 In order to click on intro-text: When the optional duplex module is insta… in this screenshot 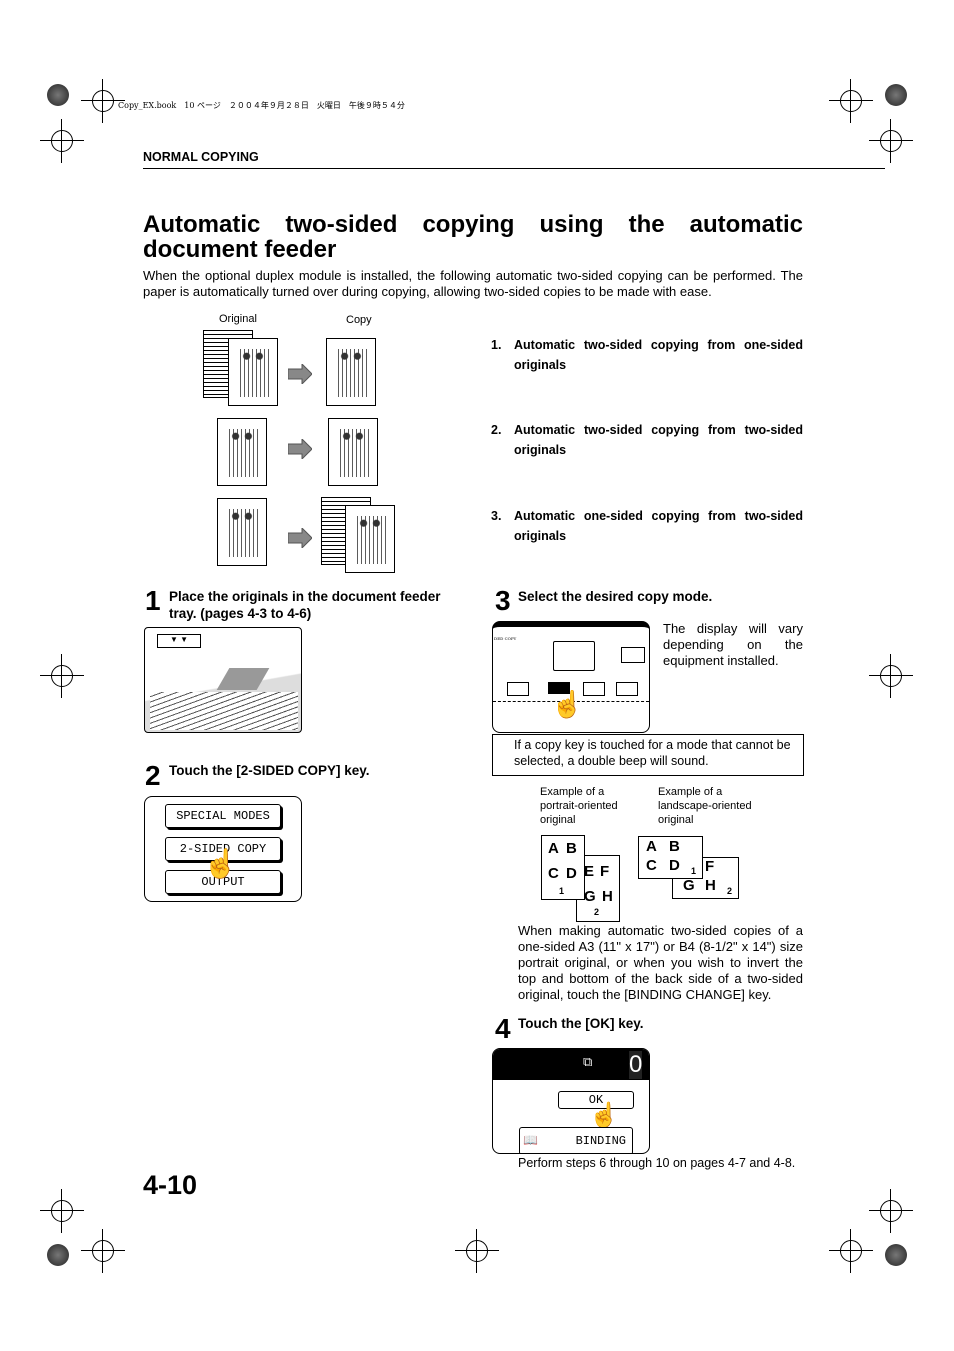, I will do `click(473, 283)`.